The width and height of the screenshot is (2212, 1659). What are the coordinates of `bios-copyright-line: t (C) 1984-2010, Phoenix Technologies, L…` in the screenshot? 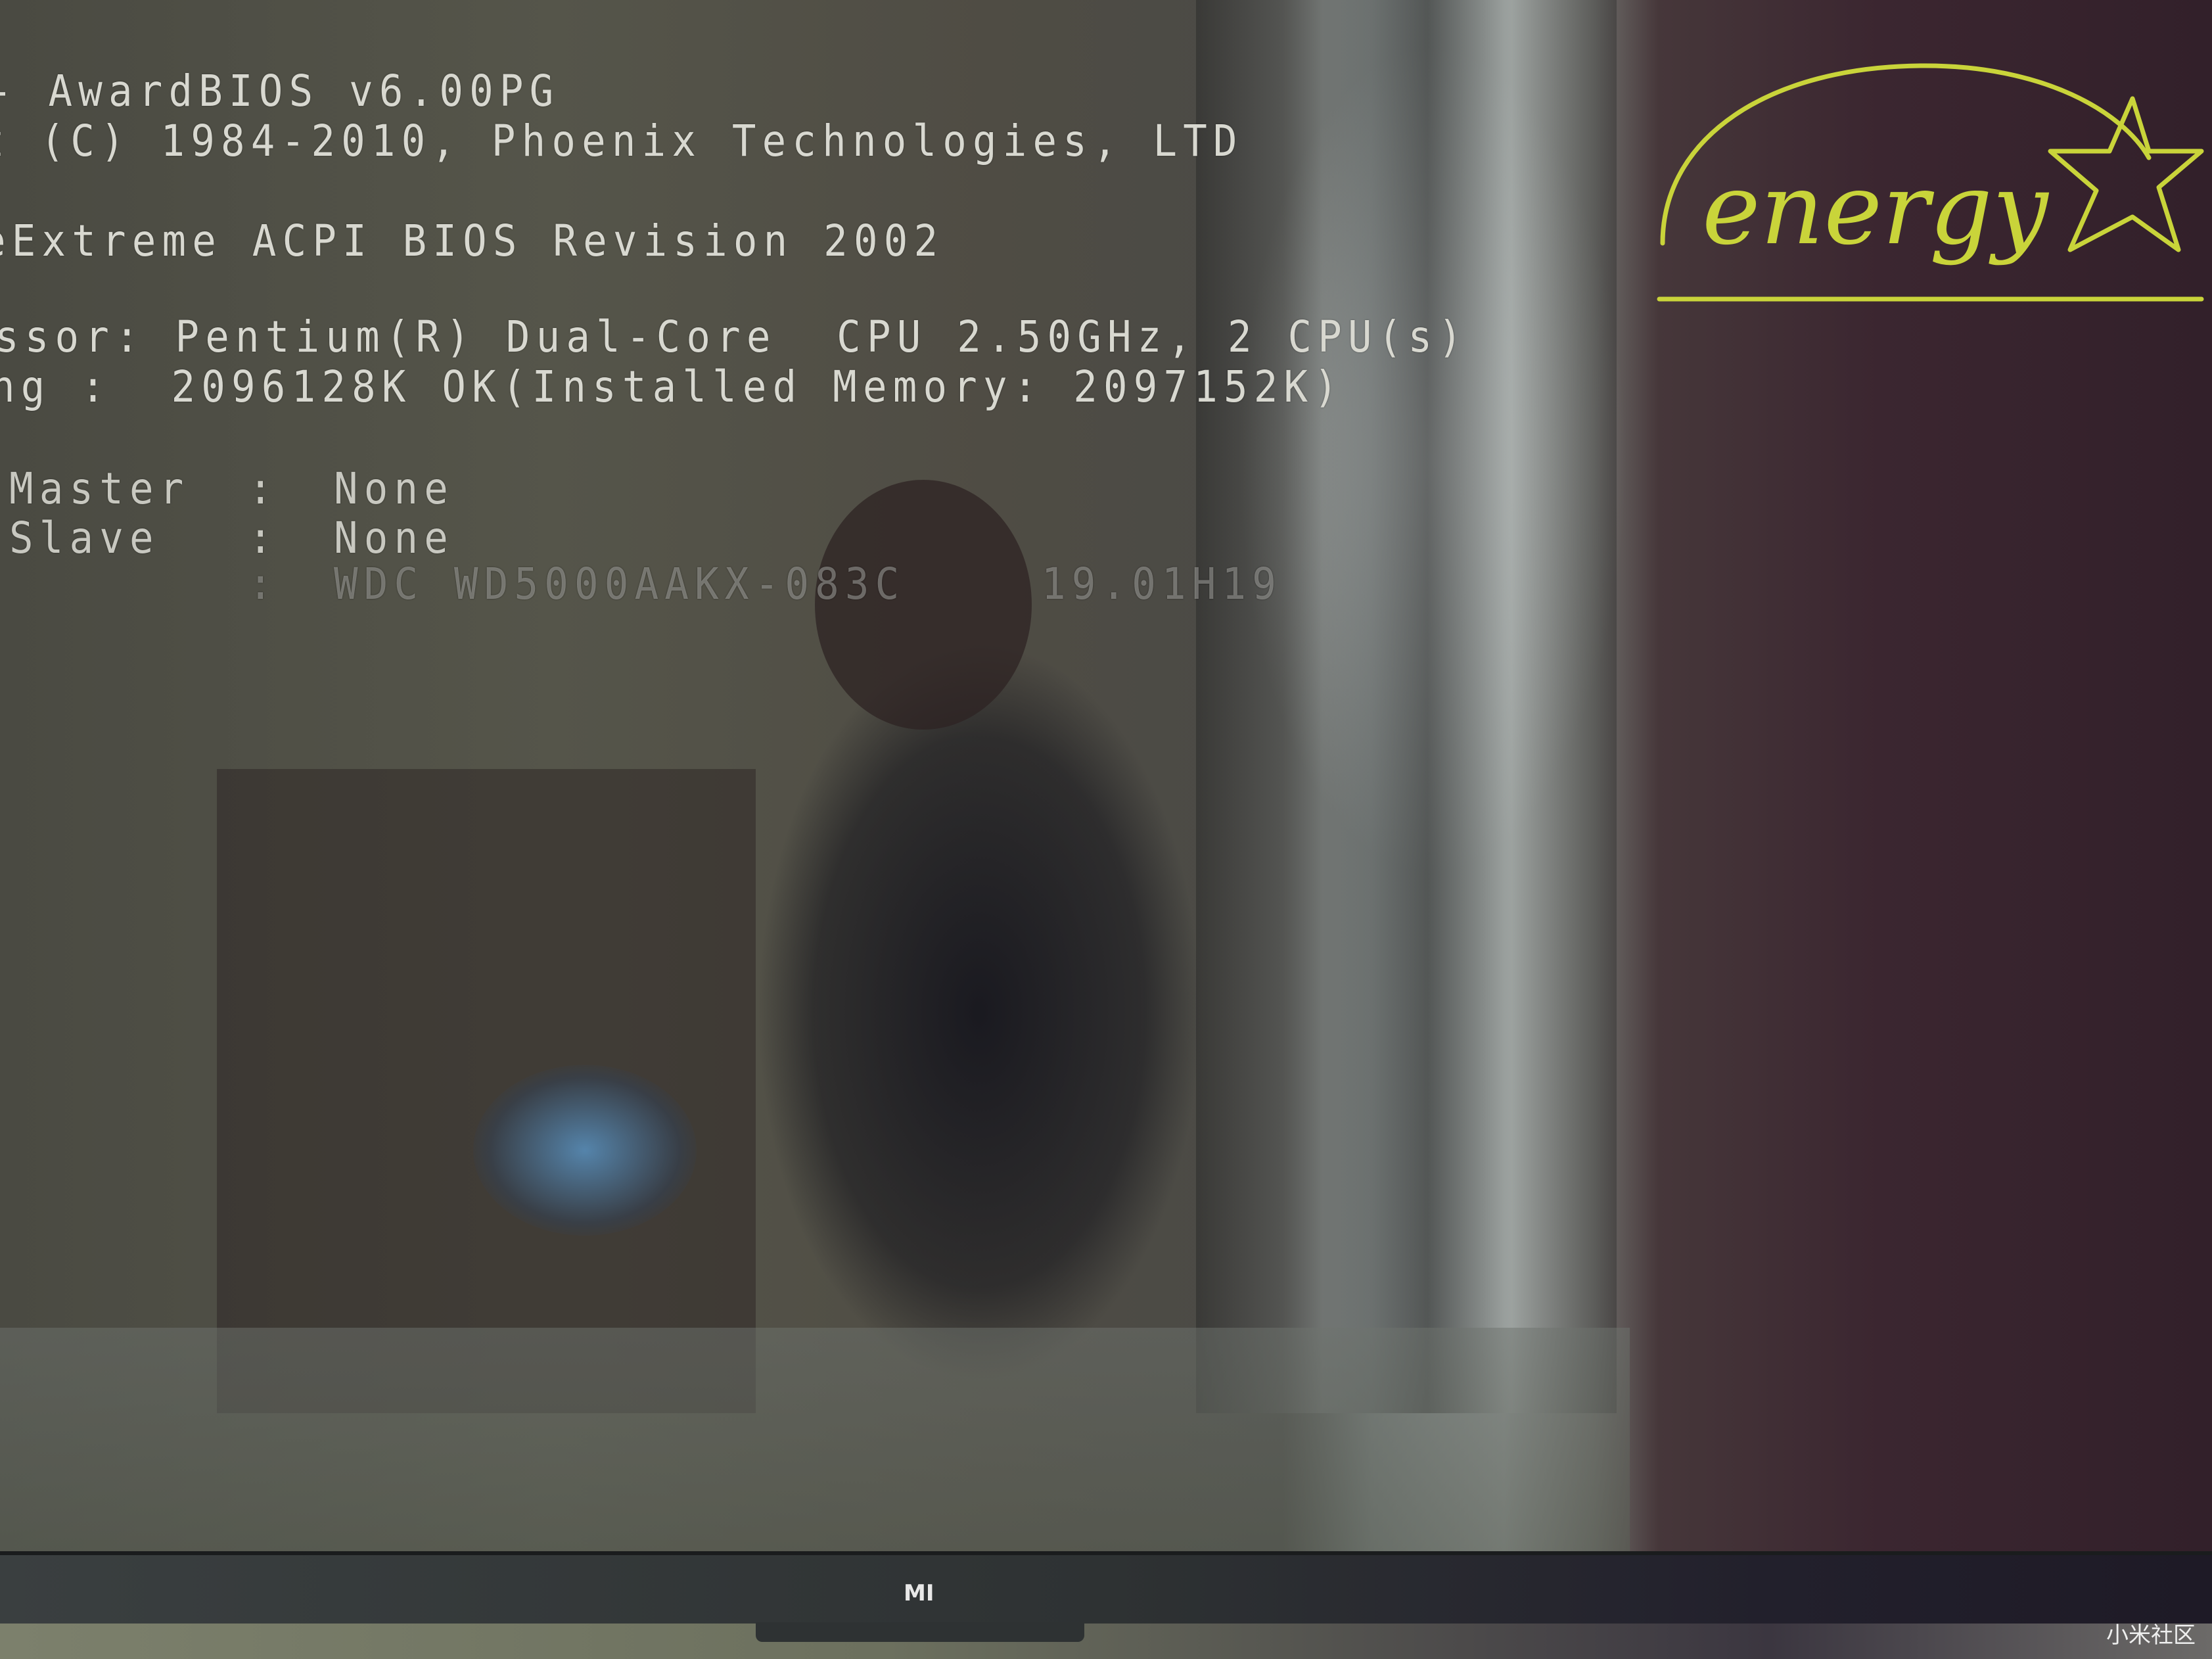 It's located at (621, 141).